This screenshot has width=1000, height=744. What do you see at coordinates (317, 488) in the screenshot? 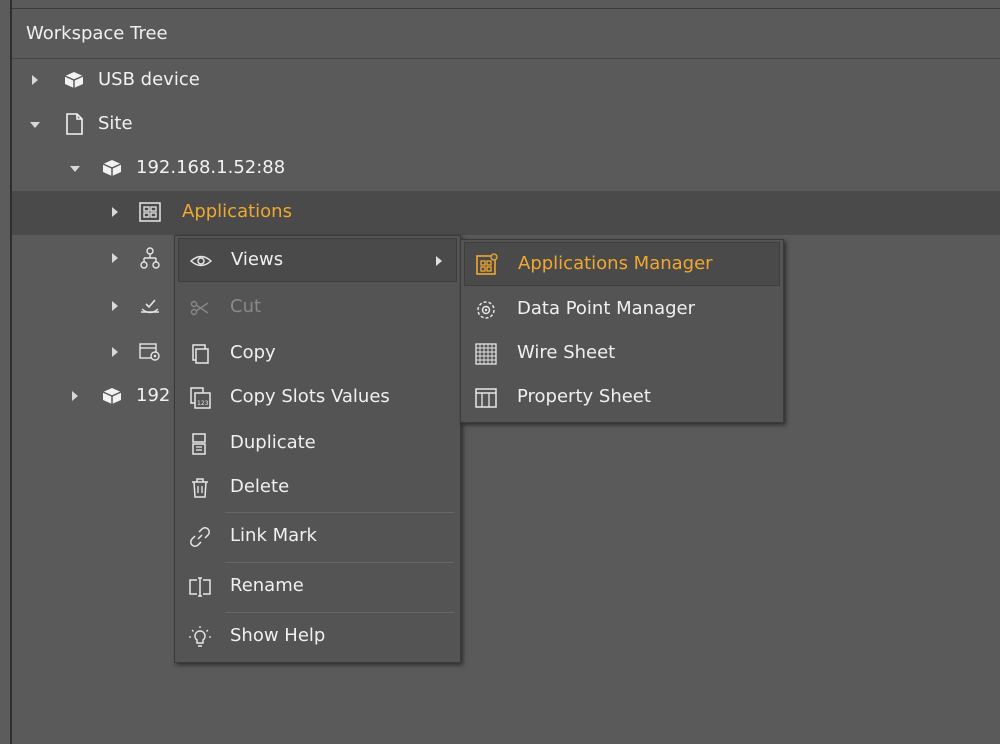
I see `menu-item-delete: Delete` at bounding box center [317, 488].